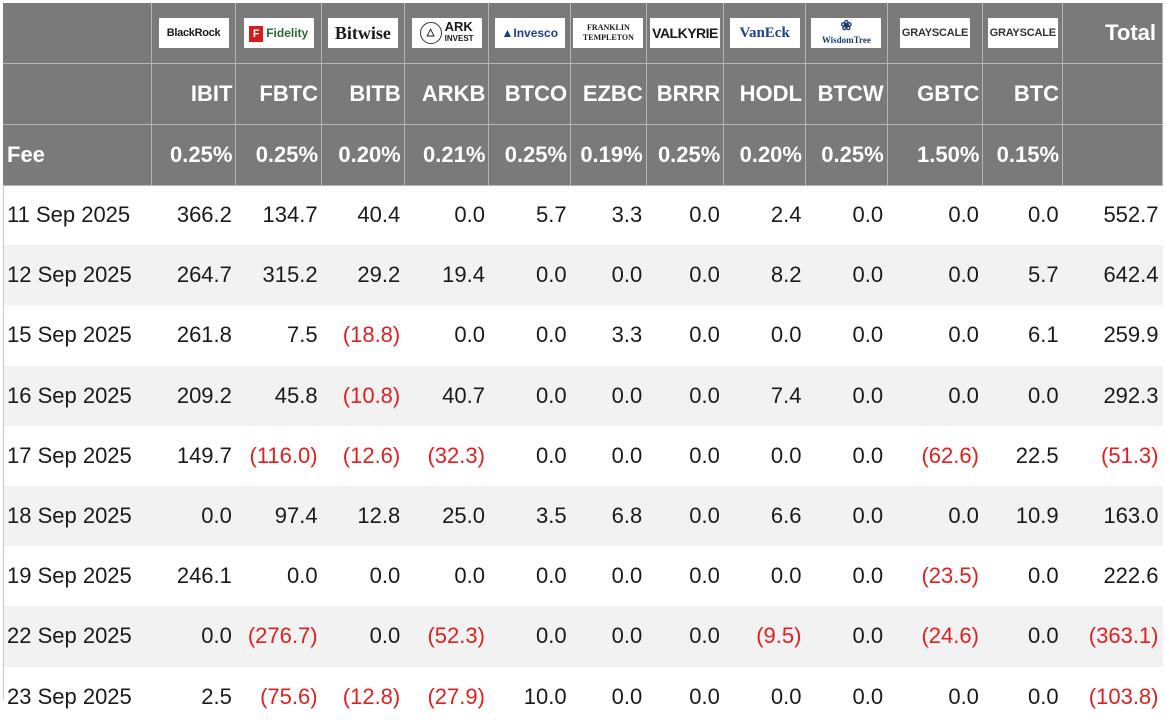 The image size is (1166, 727). I want to click on flow-cell-bitb: (10.8), so click(371, 395).